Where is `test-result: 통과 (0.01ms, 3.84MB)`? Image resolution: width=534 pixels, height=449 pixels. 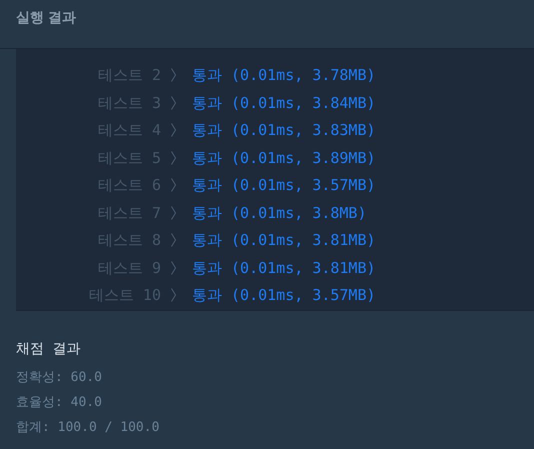
test-result: 통과 (0.01ms, 3.84MB) is located at coordinates (284, 103).